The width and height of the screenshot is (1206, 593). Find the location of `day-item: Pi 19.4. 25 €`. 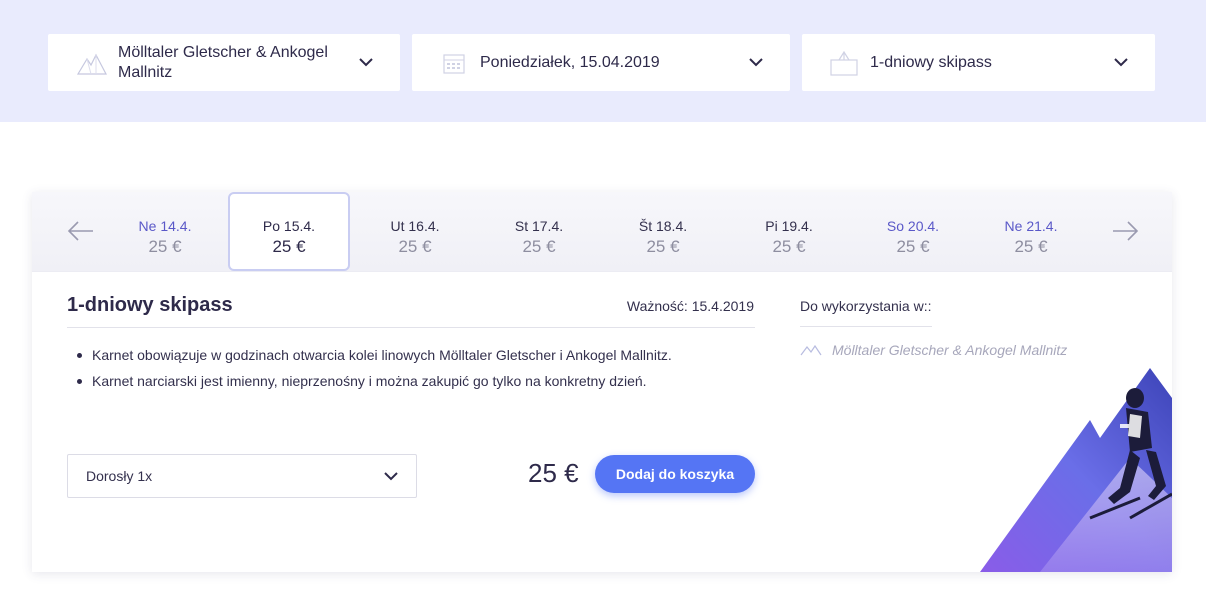

day-item: Pi 19.4. 25 € is located at coordinates (789, 231).